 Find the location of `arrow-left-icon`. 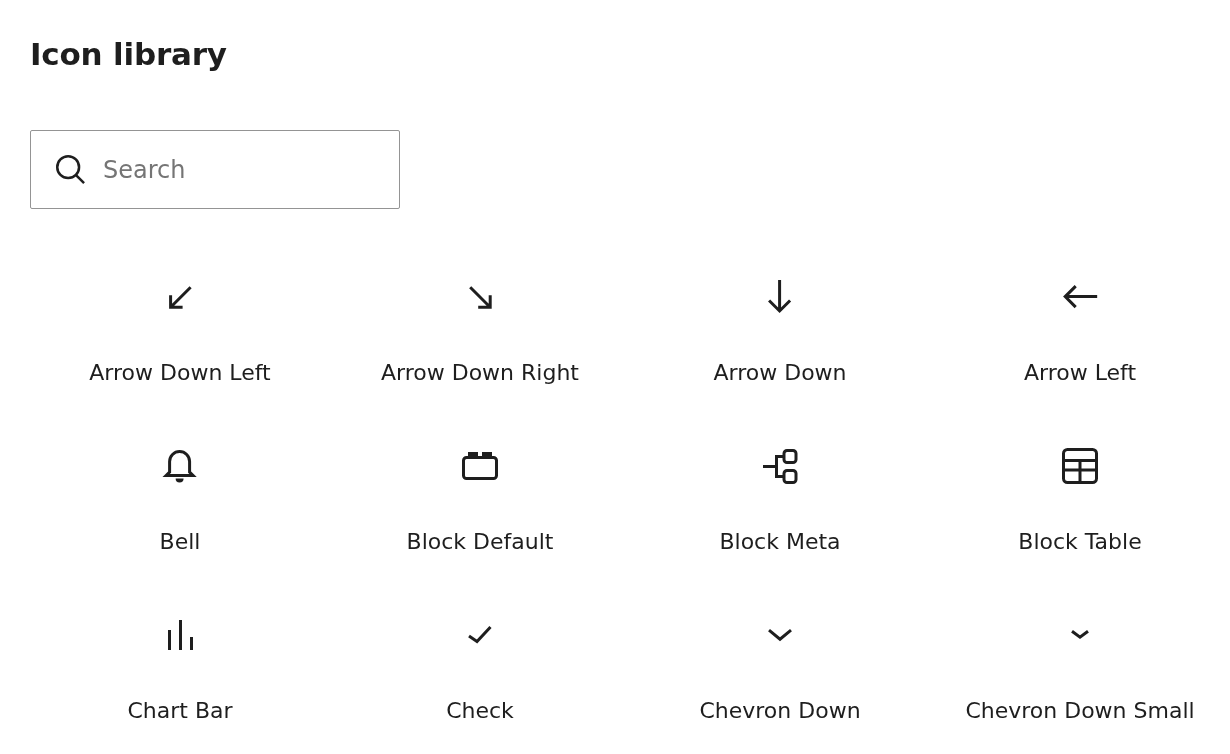

arrow-left-icon is located at coordinates (1080, 297).